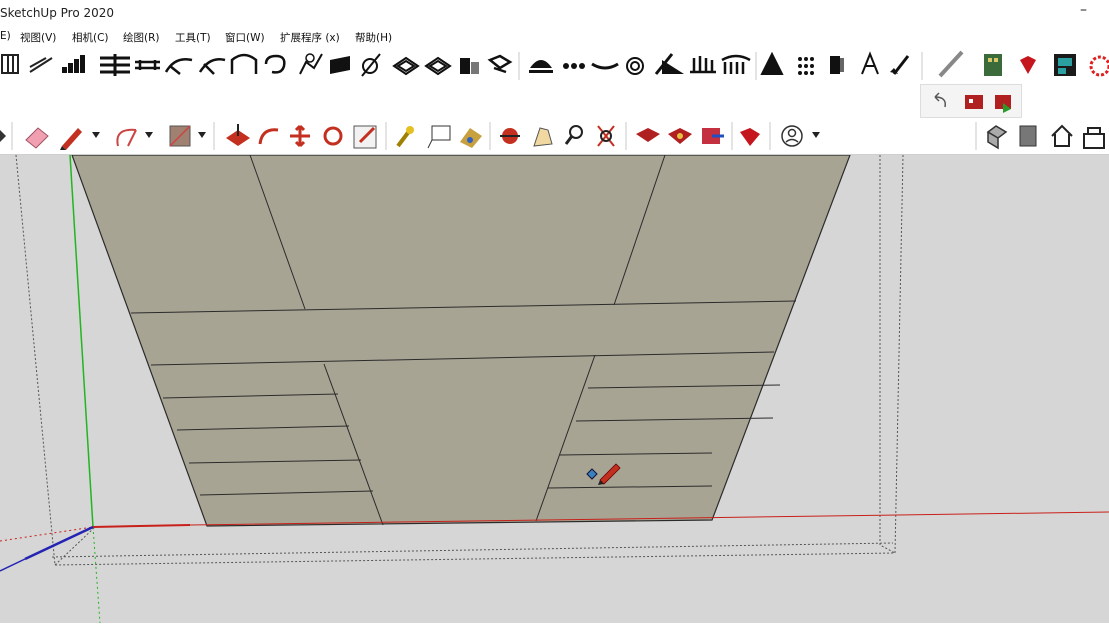 This screenshot has width=1109, height=627. I want to click on follow-me-icon, so click(268, 136).